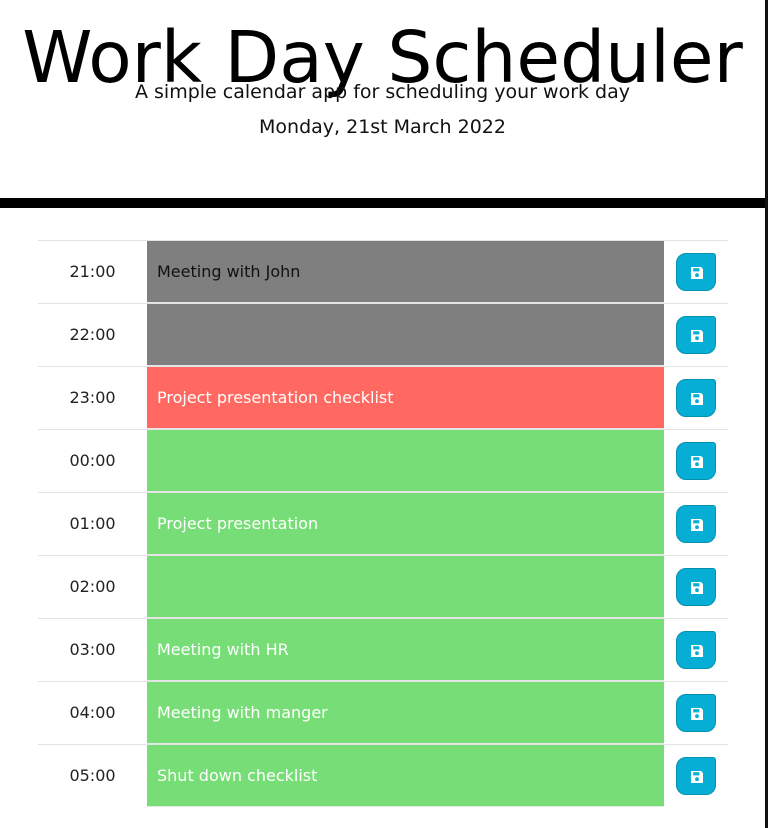  I want to click on time-block: 22:00, so click(383, 334).